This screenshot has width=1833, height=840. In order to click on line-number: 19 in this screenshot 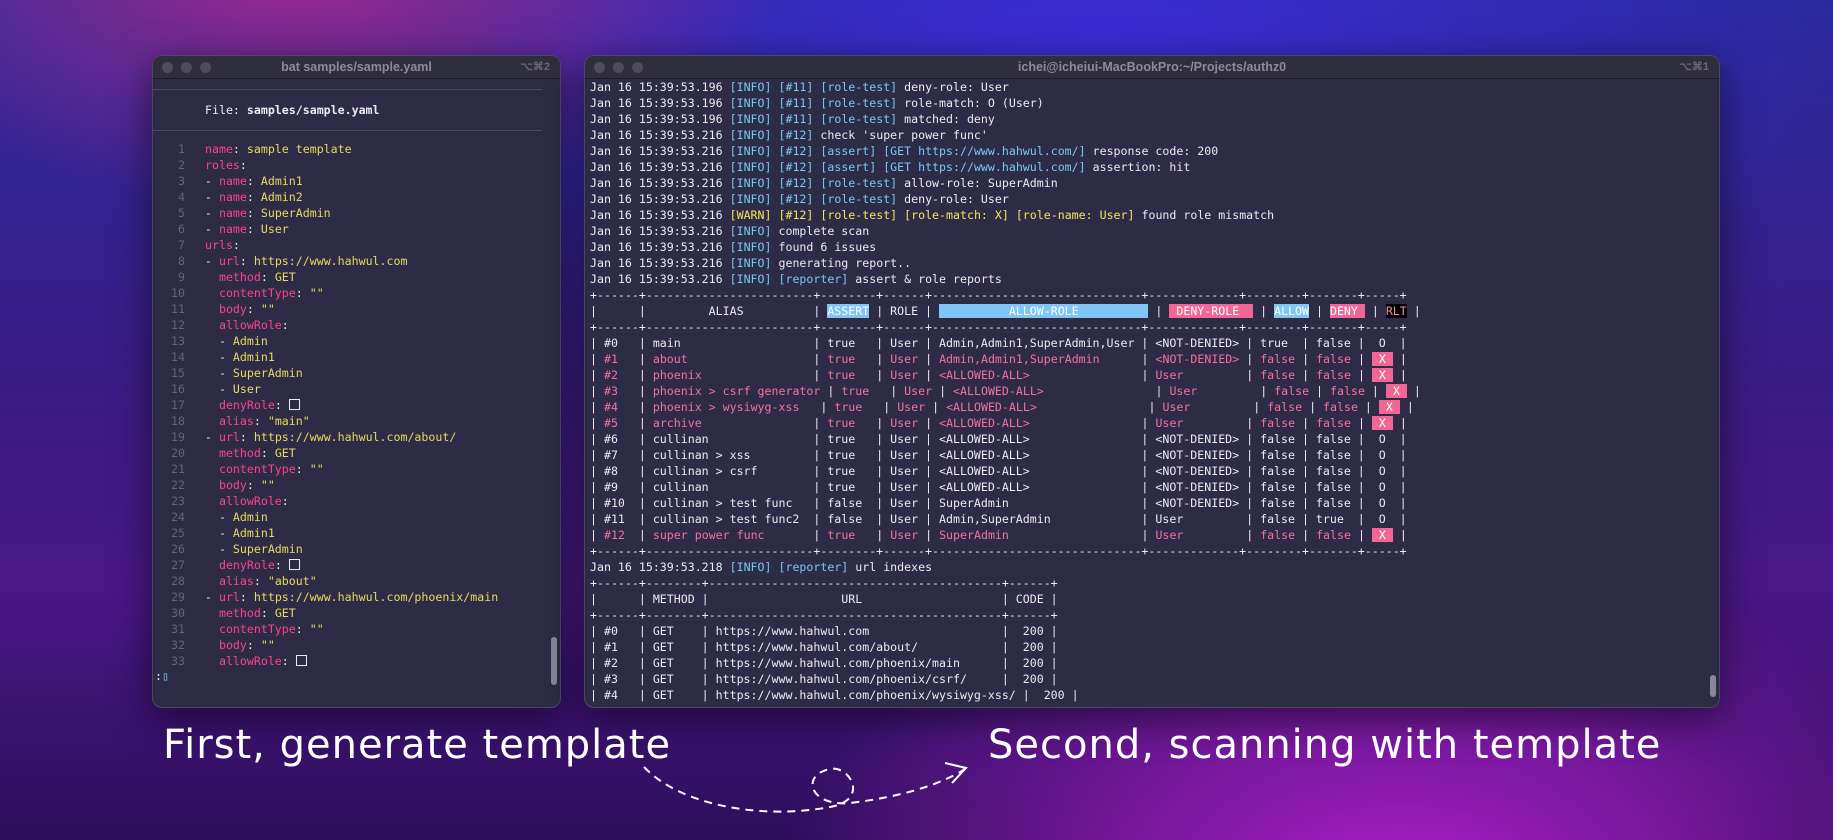, I will do `click(178, 437)`.